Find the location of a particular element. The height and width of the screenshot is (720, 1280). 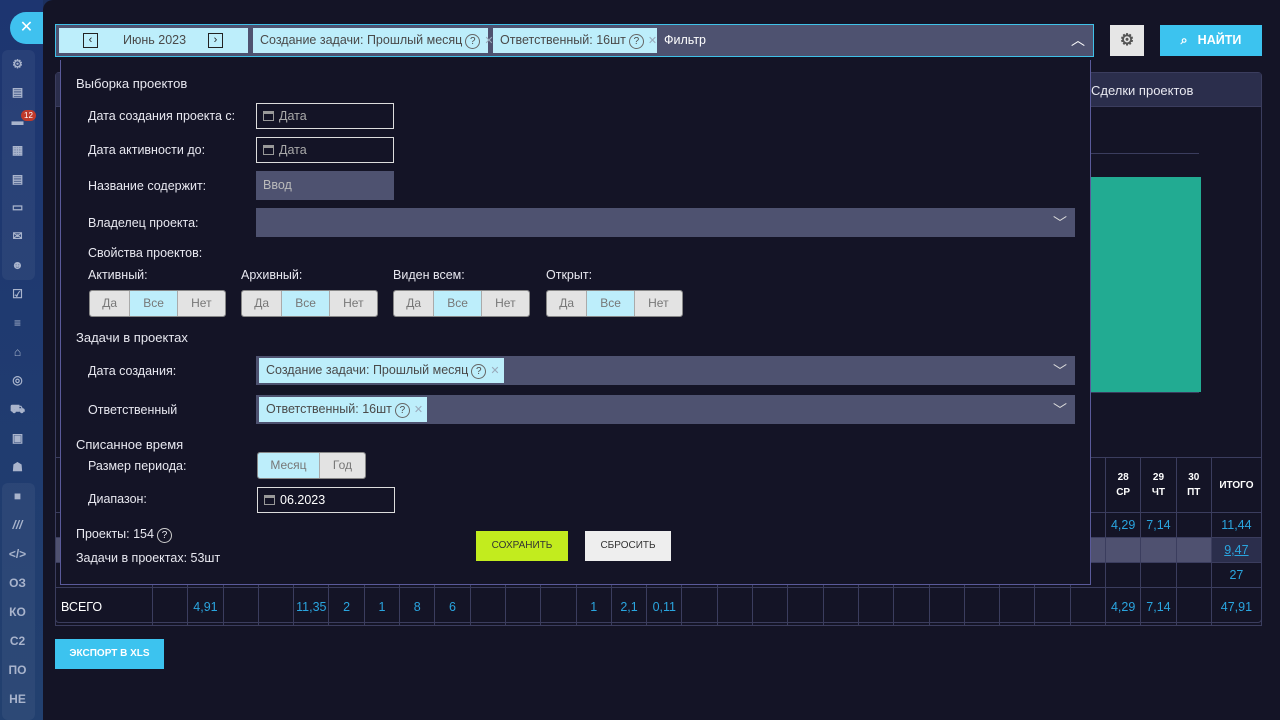

total-value: 9,47 is located at coordinates (1236, 550).